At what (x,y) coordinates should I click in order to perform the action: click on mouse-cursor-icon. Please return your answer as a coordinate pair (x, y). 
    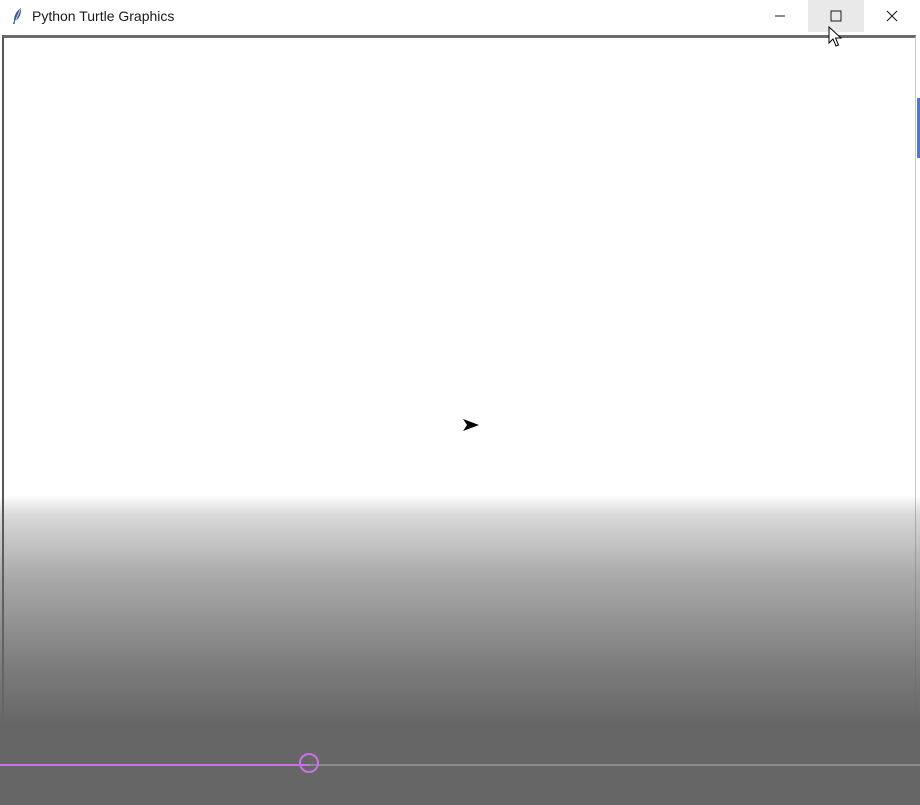
    Looking at the image, I should click on (835, 36).